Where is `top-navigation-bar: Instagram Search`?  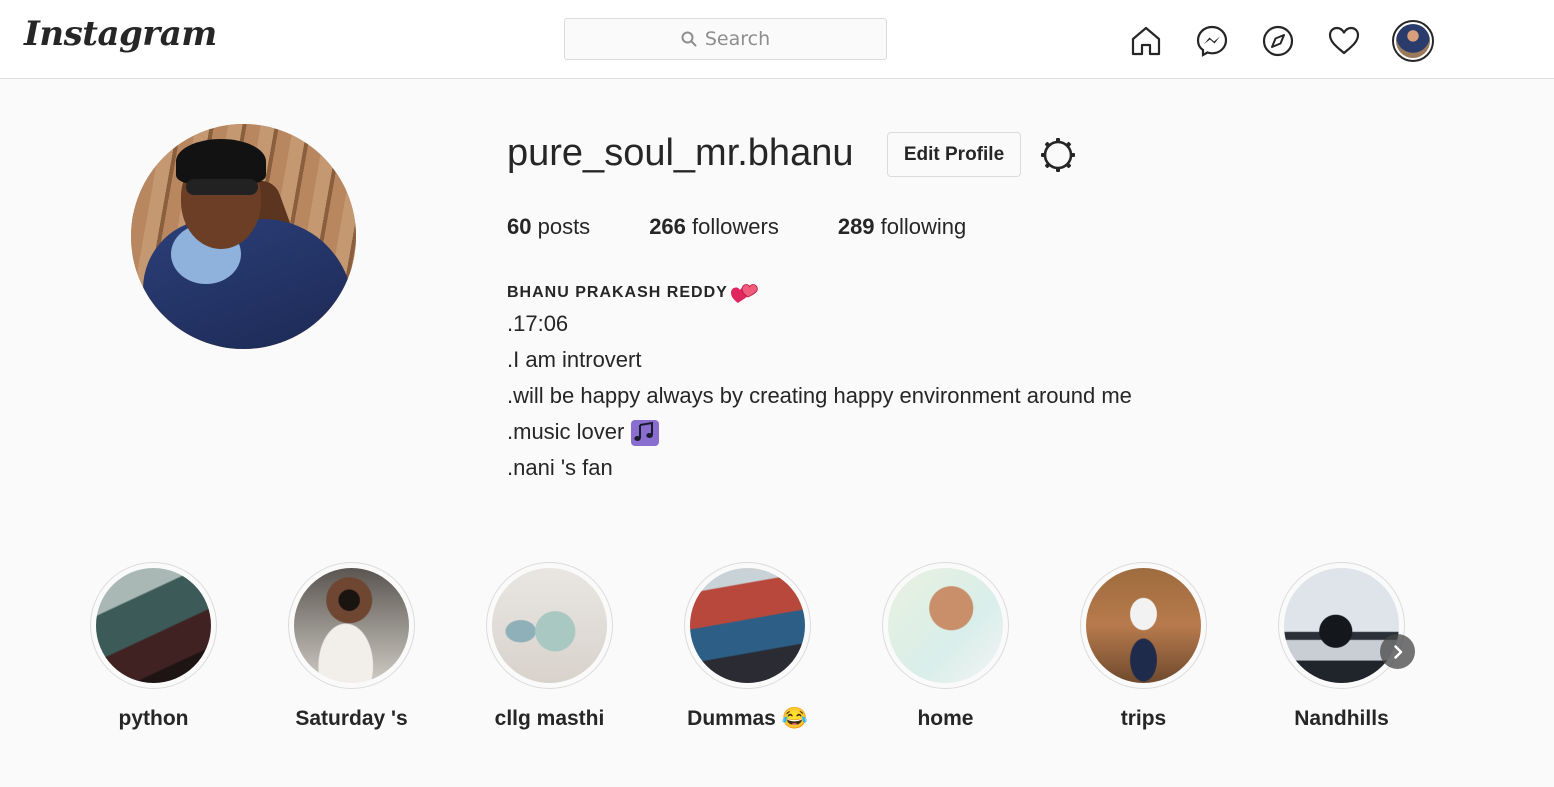
top-navigation-bar: Instagram Search is located at coordinates (777, 39).